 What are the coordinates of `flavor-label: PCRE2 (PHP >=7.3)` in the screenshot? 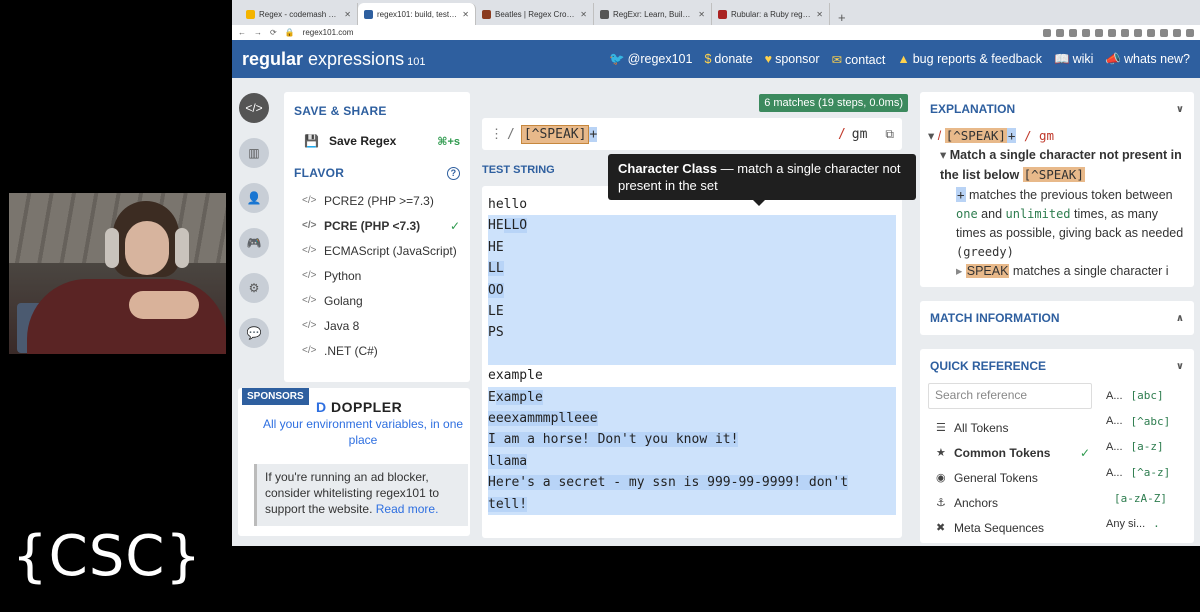 It's located at (379, 200).